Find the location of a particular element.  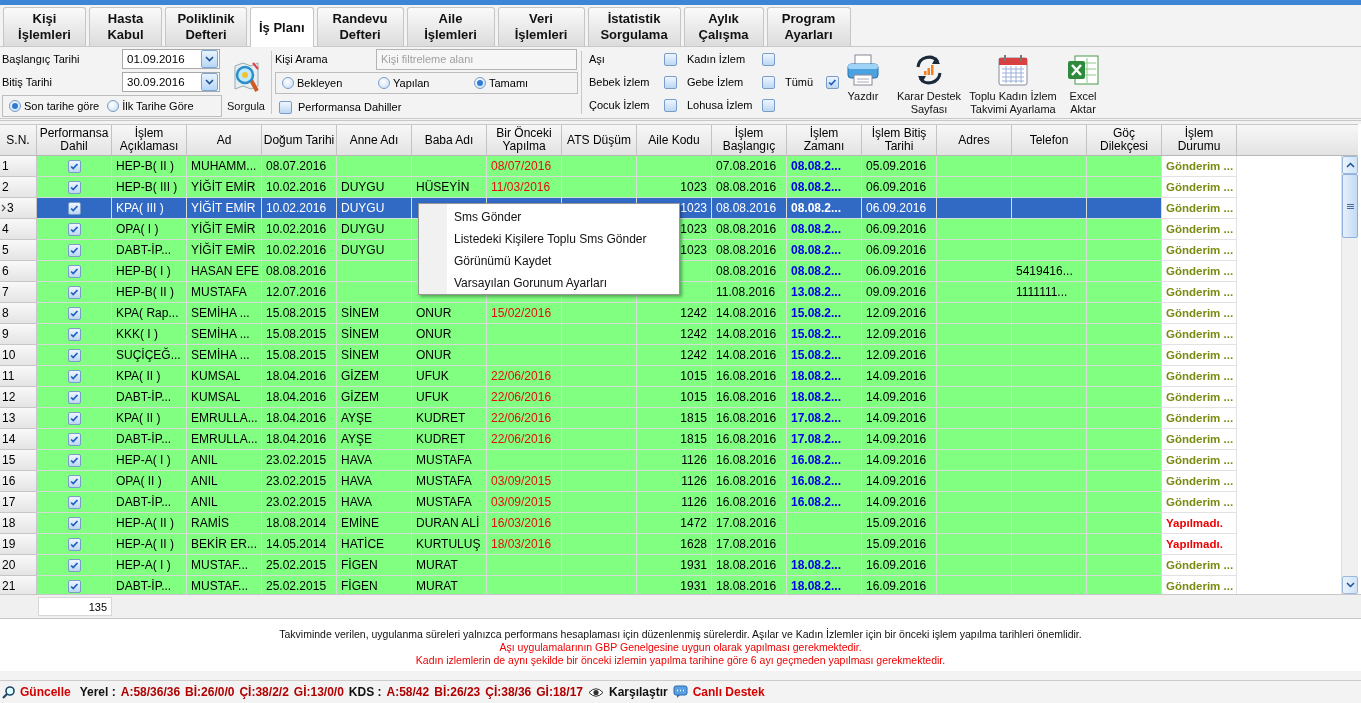

status-label: KDS : is located at coordinates (365, 692).